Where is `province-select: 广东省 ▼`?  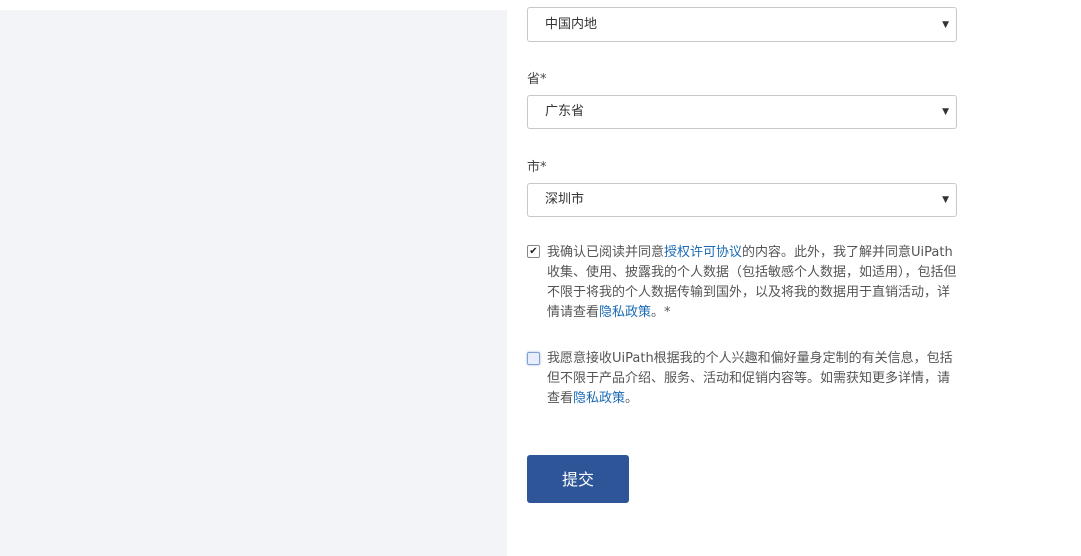 province-select: 广东省 ▼ is located at coordinates (742, 112).